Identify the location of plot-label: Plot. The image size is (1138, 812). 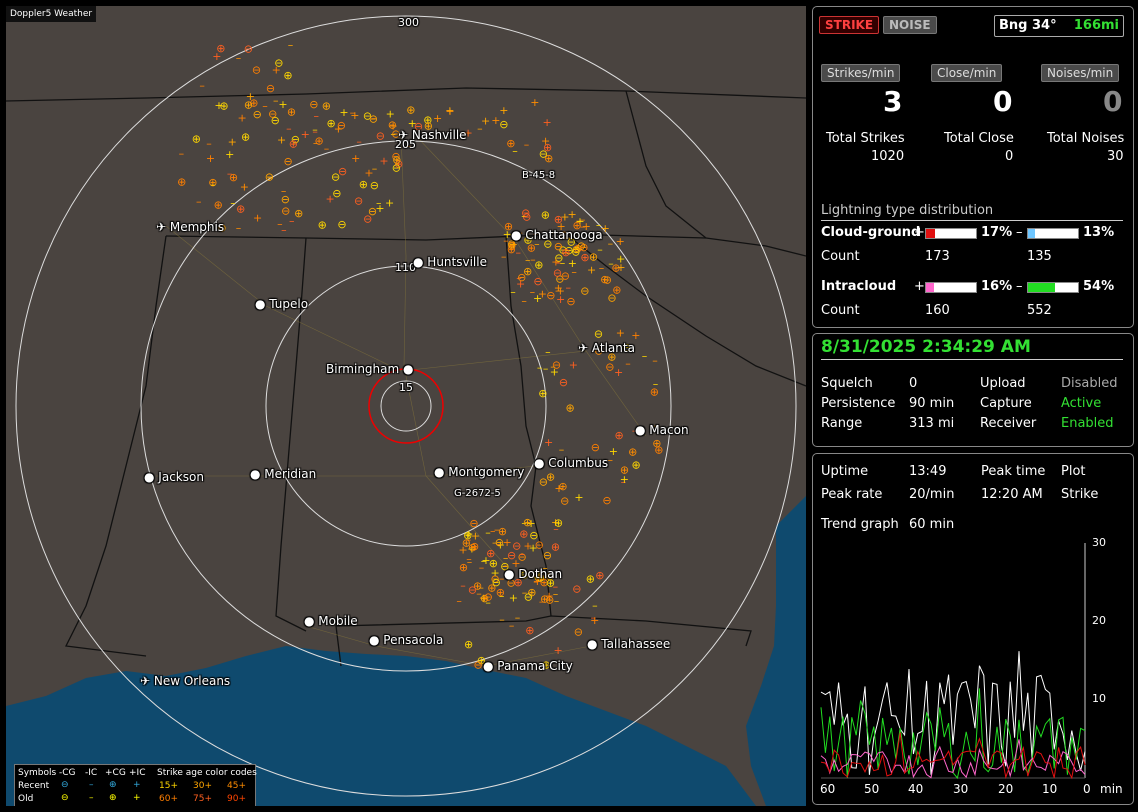
(1073, 471).